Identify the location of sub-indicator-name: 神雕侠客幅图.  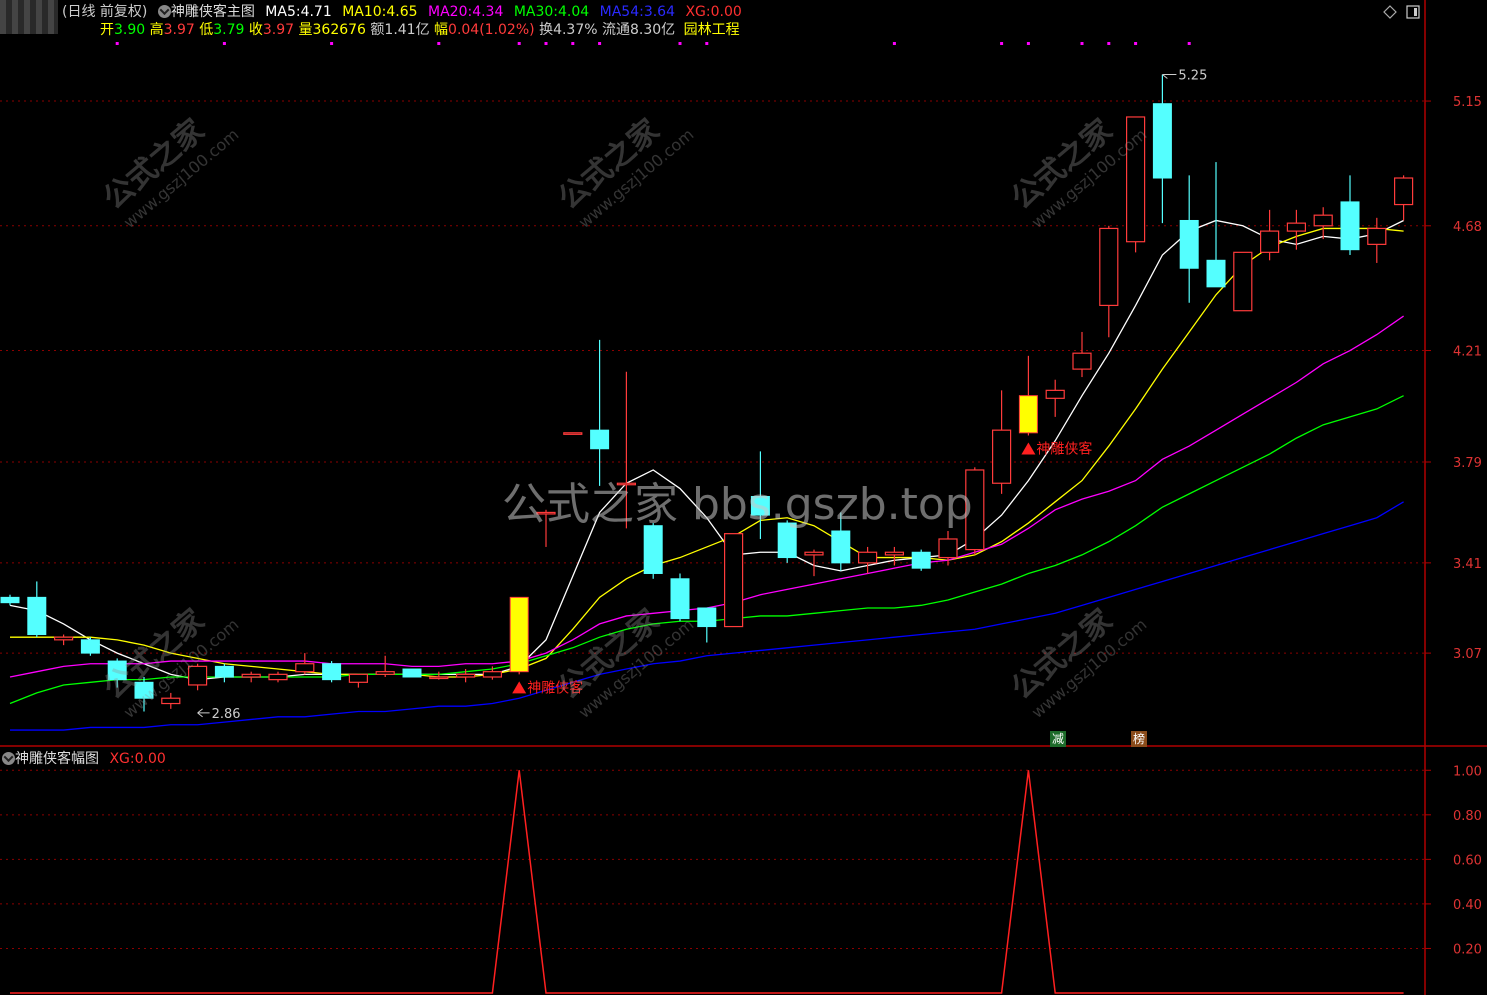
(57, 759).